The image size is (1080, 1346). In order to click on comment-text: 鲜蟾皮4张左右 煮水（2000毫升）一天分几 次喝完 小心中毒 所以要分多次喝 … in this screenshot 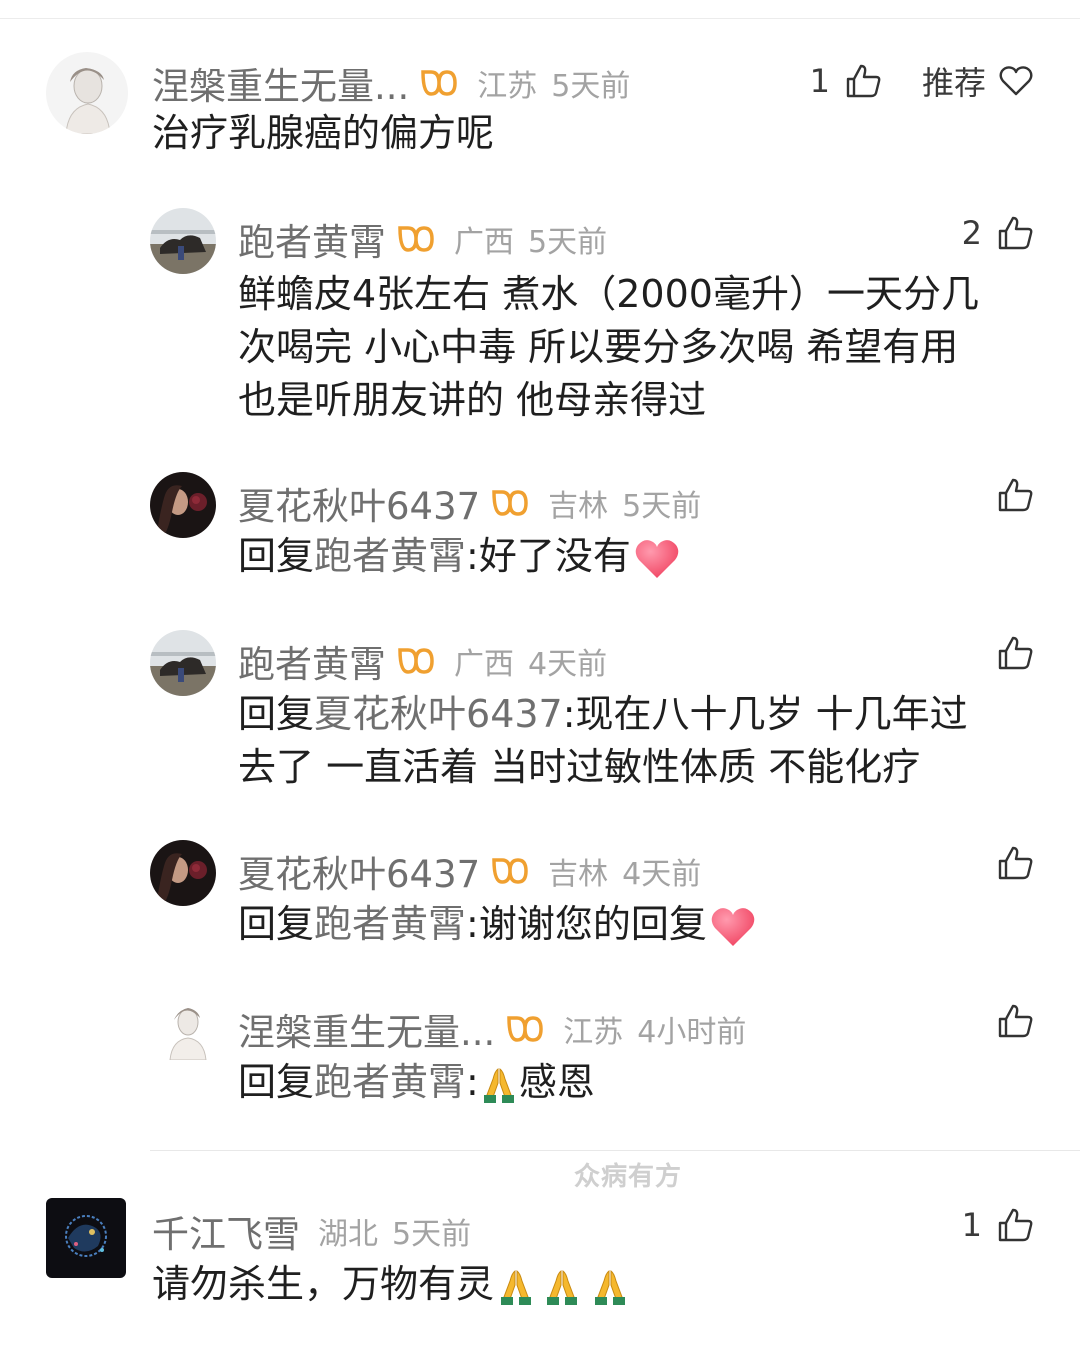, I will do `click(608, 347)`.